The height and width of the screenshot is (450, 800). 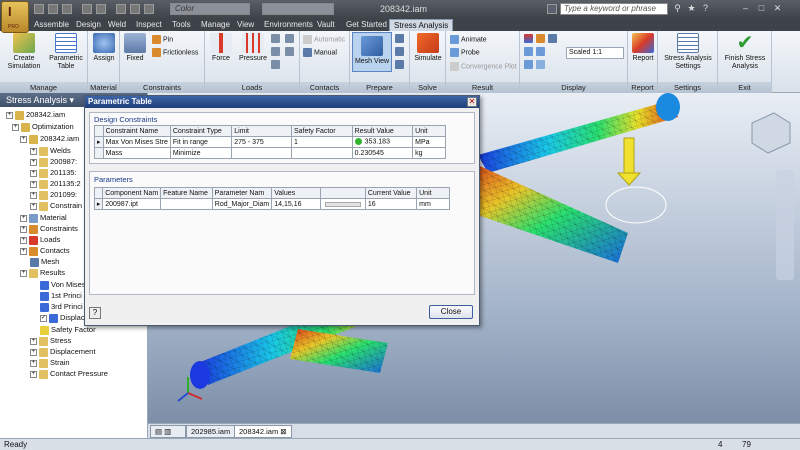 What do you see at coordinates (69, 374) in the screenshot?
I see `tree-node: + Contact Pressure` at bounding box center [69, 374].